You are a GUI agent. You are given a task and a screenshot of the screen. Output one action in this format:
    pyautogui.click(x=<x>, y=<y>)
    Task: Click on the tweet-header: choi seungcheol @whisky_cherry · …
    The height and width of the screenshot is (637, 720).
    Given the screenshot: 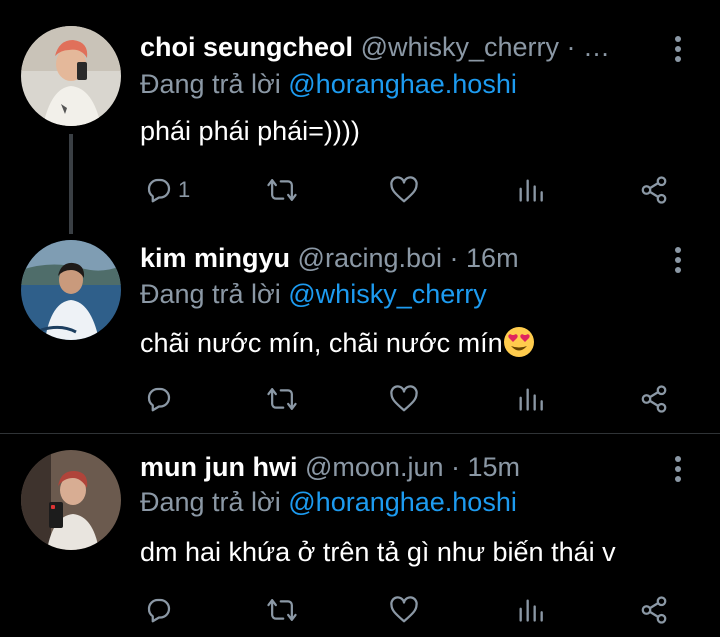 What is the action you would take?
    pyautogui.click(x=375, y=47)
    